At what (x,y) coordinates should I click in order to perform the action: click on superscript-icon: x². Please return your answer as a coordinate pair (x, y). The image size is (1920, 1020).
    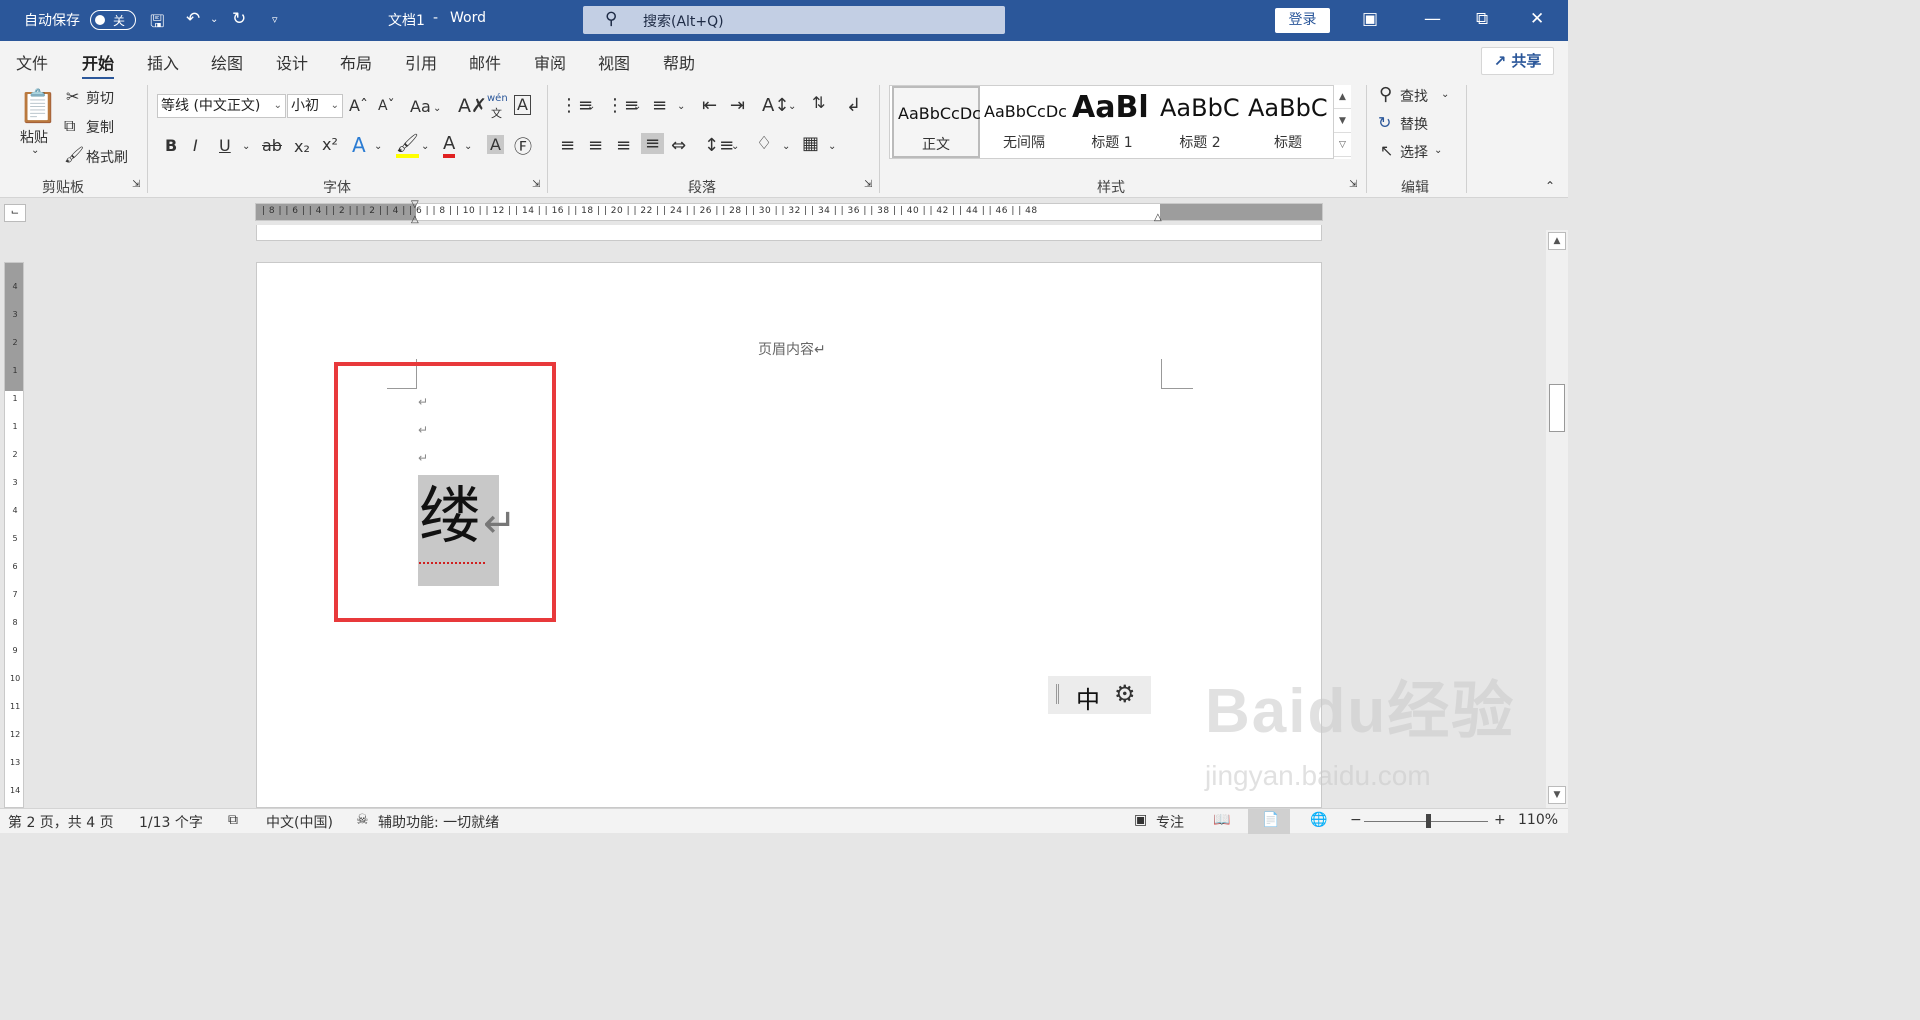
    Looking at the image, I should click on (330, 144).